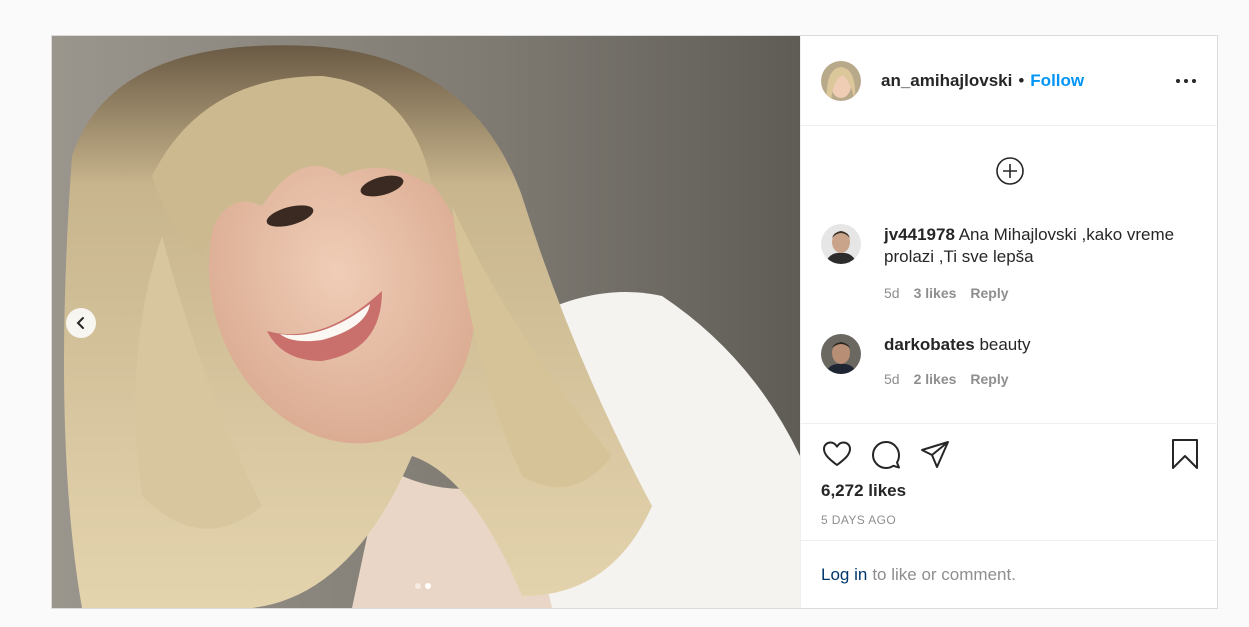 The height and width of the screenshot is (627, 1249). I want to click on previous-slide-button, so click(81, 323).